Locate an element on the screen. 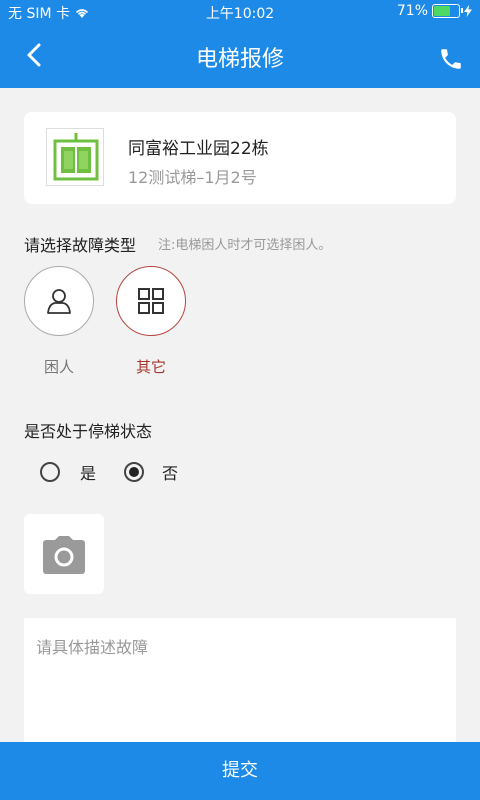  add-photo-button is located at coordinates (64, 554).